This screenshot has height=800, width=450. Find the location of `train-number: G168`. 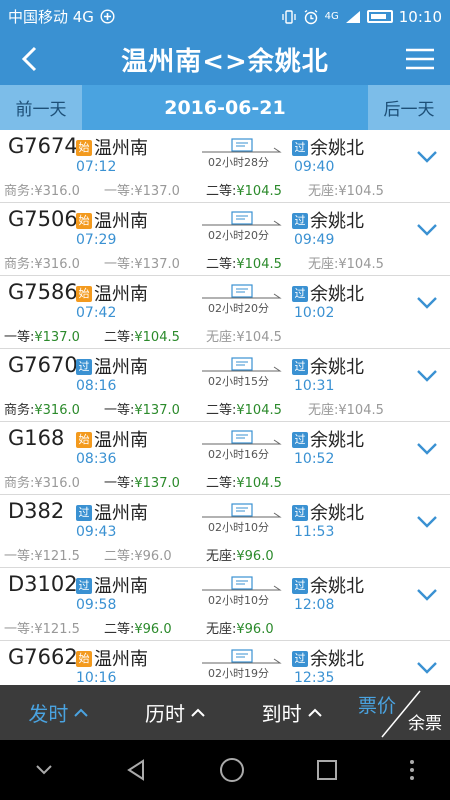

train-number: G168 is located at coordinates (36, 438).